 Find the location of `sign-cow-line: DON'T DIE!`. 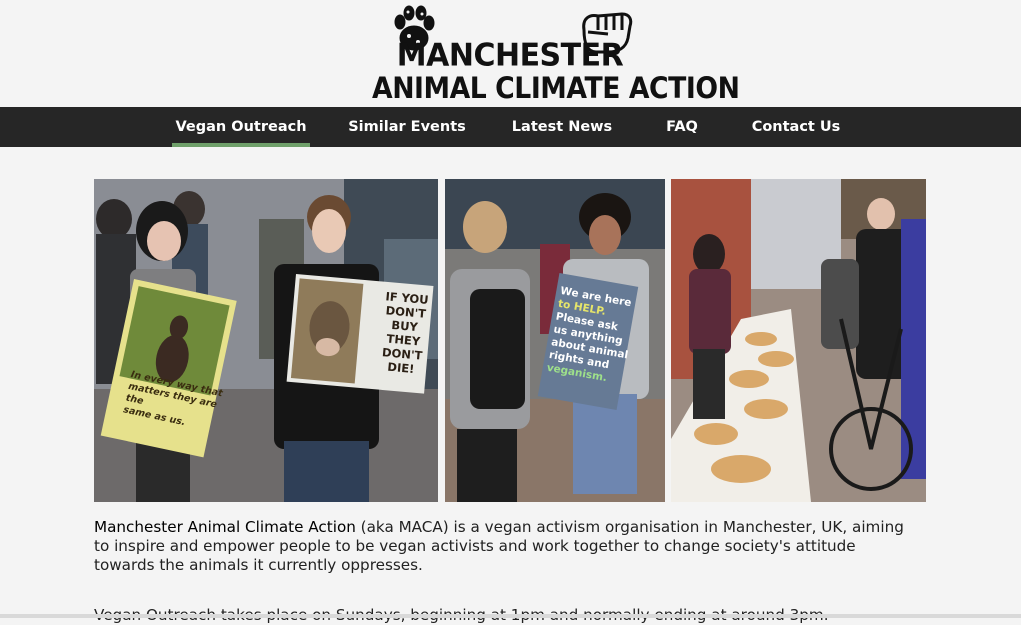

sign-cow-line: DON'T DIE! is located at coordinates (402, 361).